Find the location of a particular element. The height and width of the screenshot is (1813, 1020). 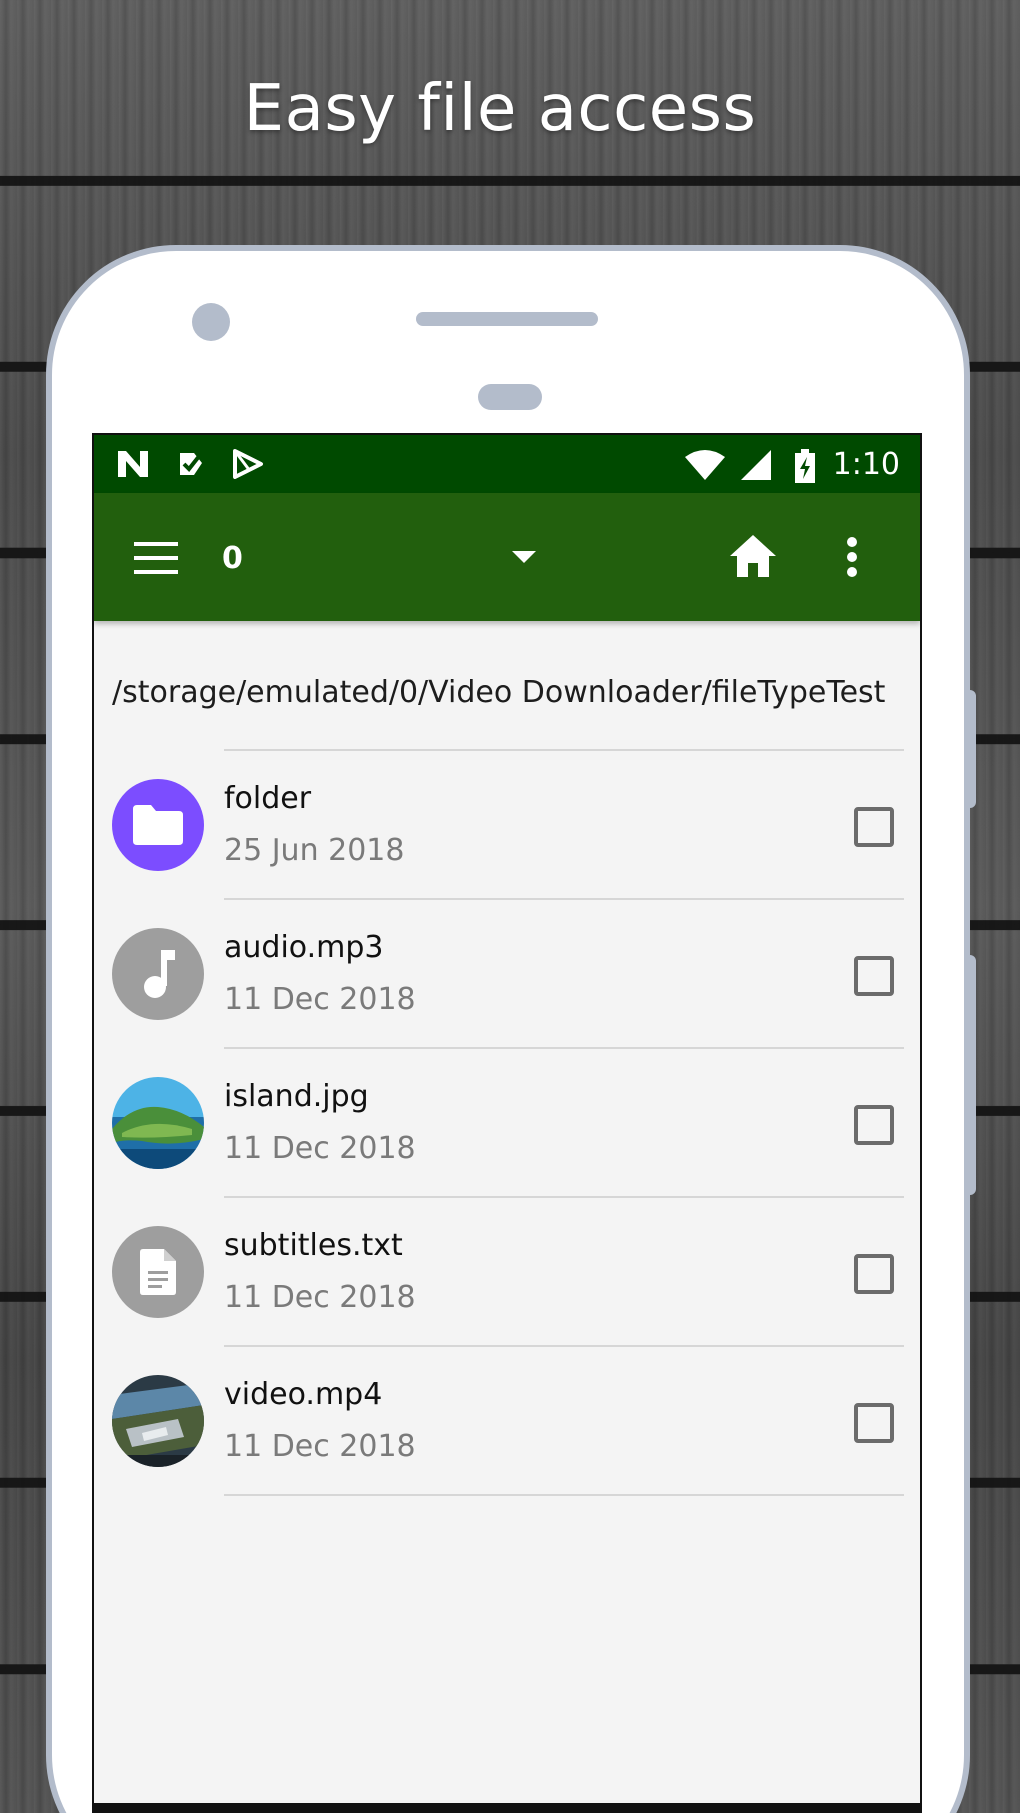

file-name: folder is located at coordinates (268, 798).